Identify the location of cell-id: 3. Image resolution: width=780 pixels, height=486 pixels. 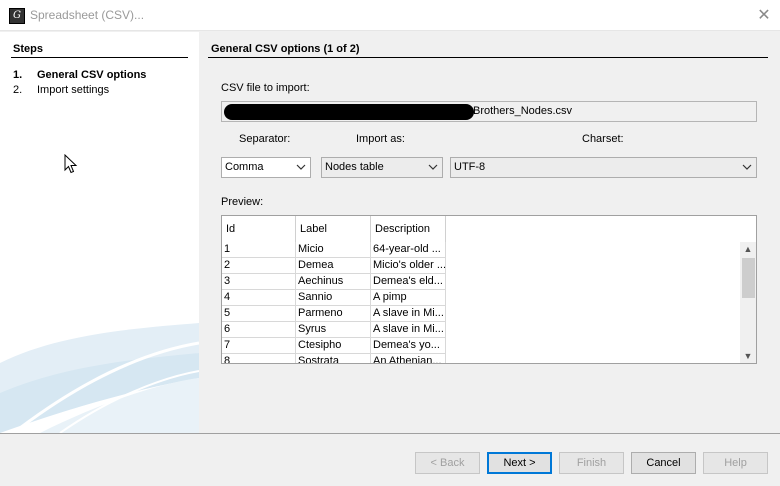
(259, 282).